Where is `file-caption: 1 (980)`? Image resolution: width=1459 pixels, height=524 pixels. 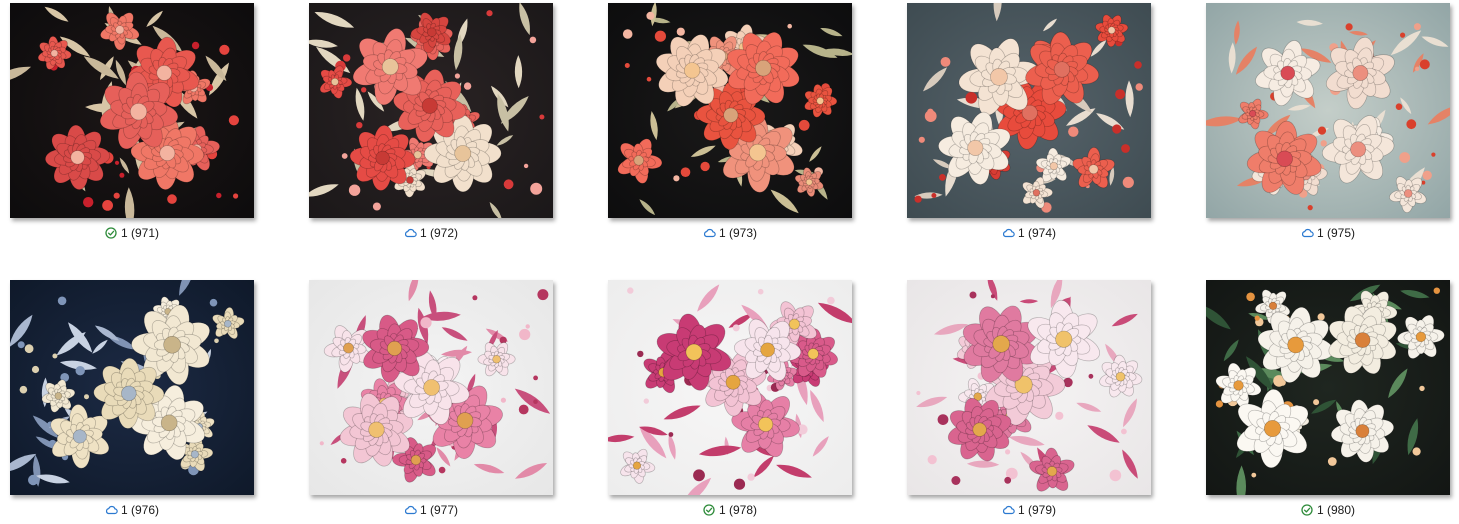 file-caption: 1 (980) is located at coordinates (1328, 511).